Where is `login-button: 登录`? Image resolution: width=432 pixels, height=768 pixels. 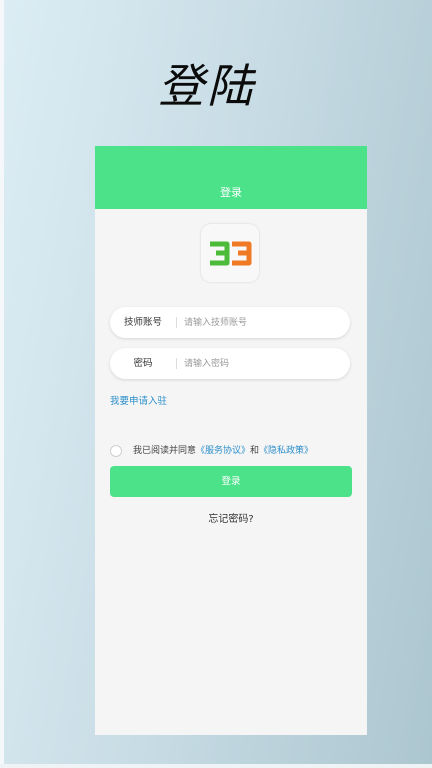
login-button: 登录 is located at coordinates (231, 481).